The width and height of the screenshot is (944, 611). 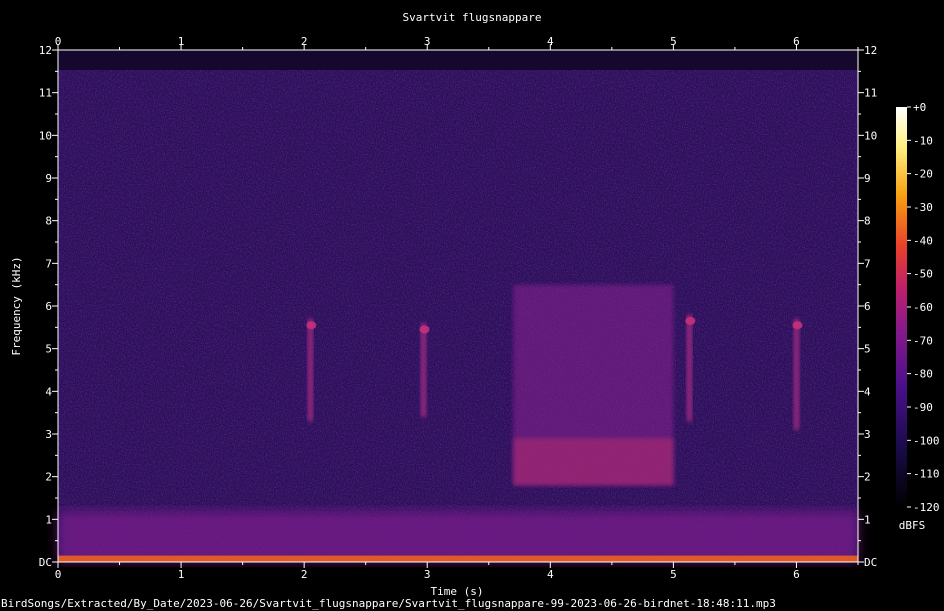 What do you see at coordinates (181, 574) in the screenshot?
I see `x-bottom-tick-label-1: 1` at bounding box center [181, 574].